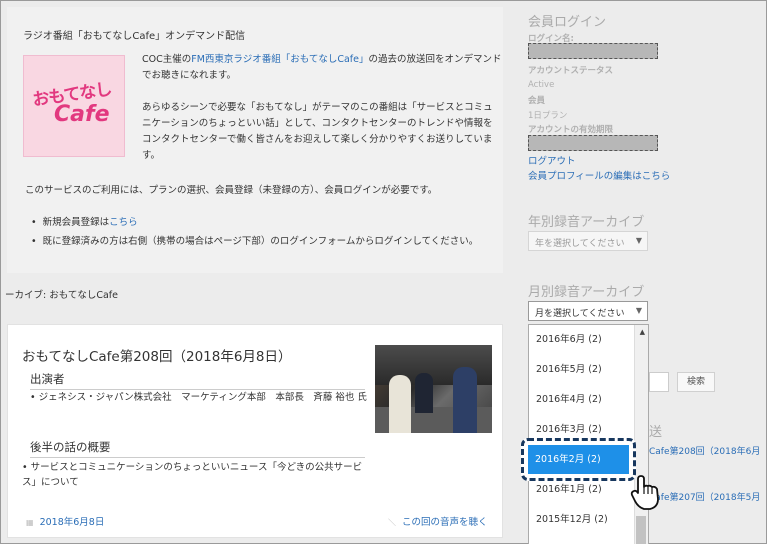 The image size is (767, 544). I want to click on redacted-login-name, so click(593, 51).